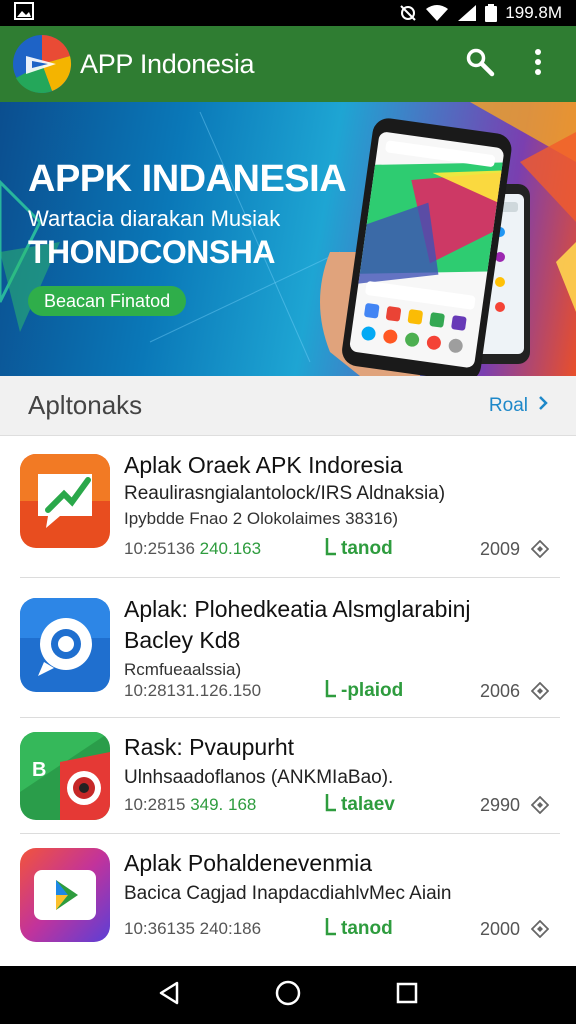 The image size is (576, 1024). I want to click on app-logo-icon, so click(42, 64).